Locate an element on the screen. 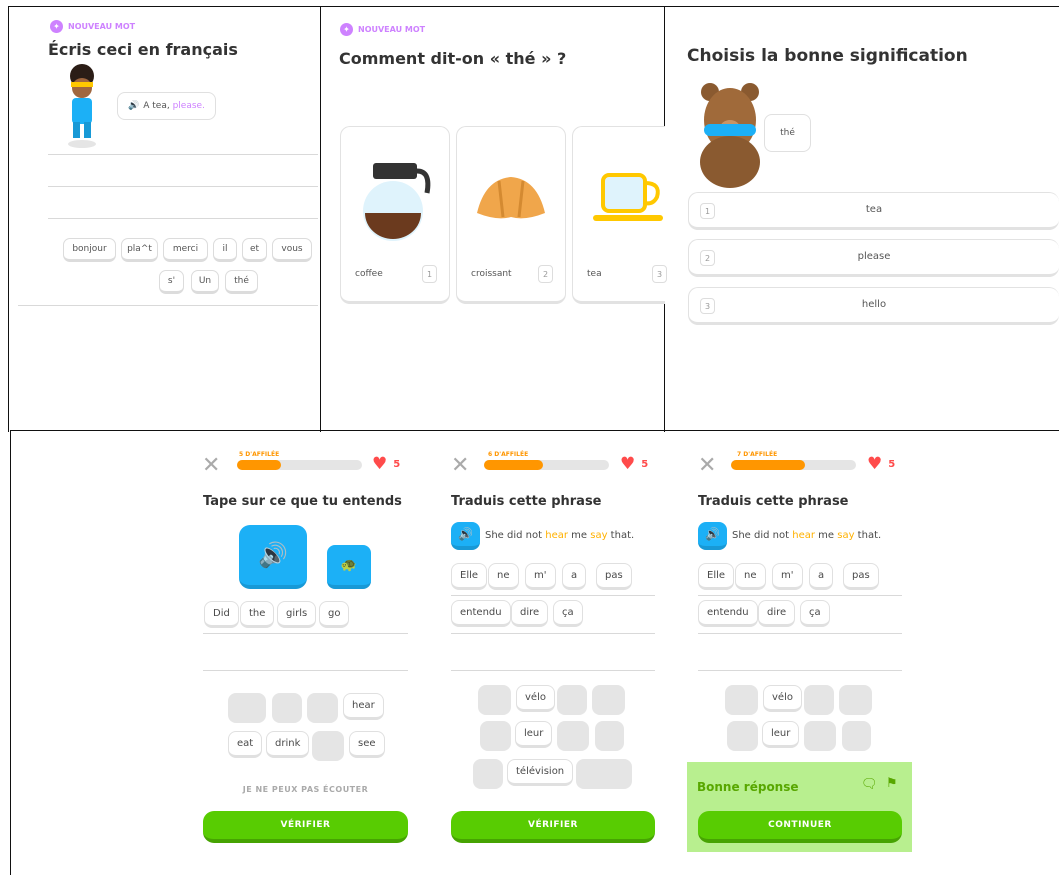 This screenshot has width=1059, height=875. result-message: Bonne réponse is located at coordinates (748, 787).